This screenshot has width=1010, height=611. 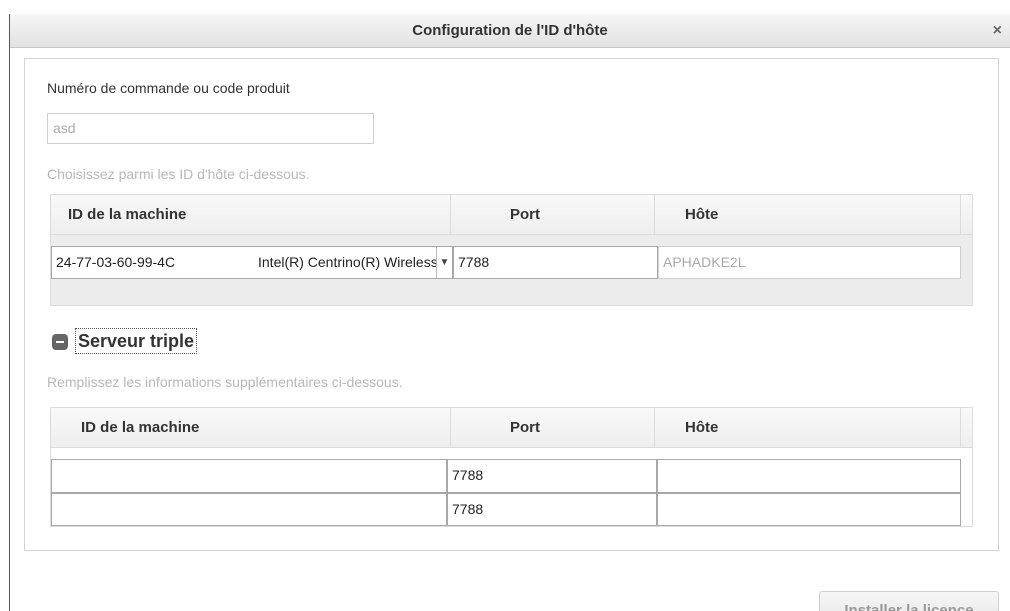 I want to click on dialog-titlebar: Configuration de l'ID d'hôte ×, so click(x=510, y=31).